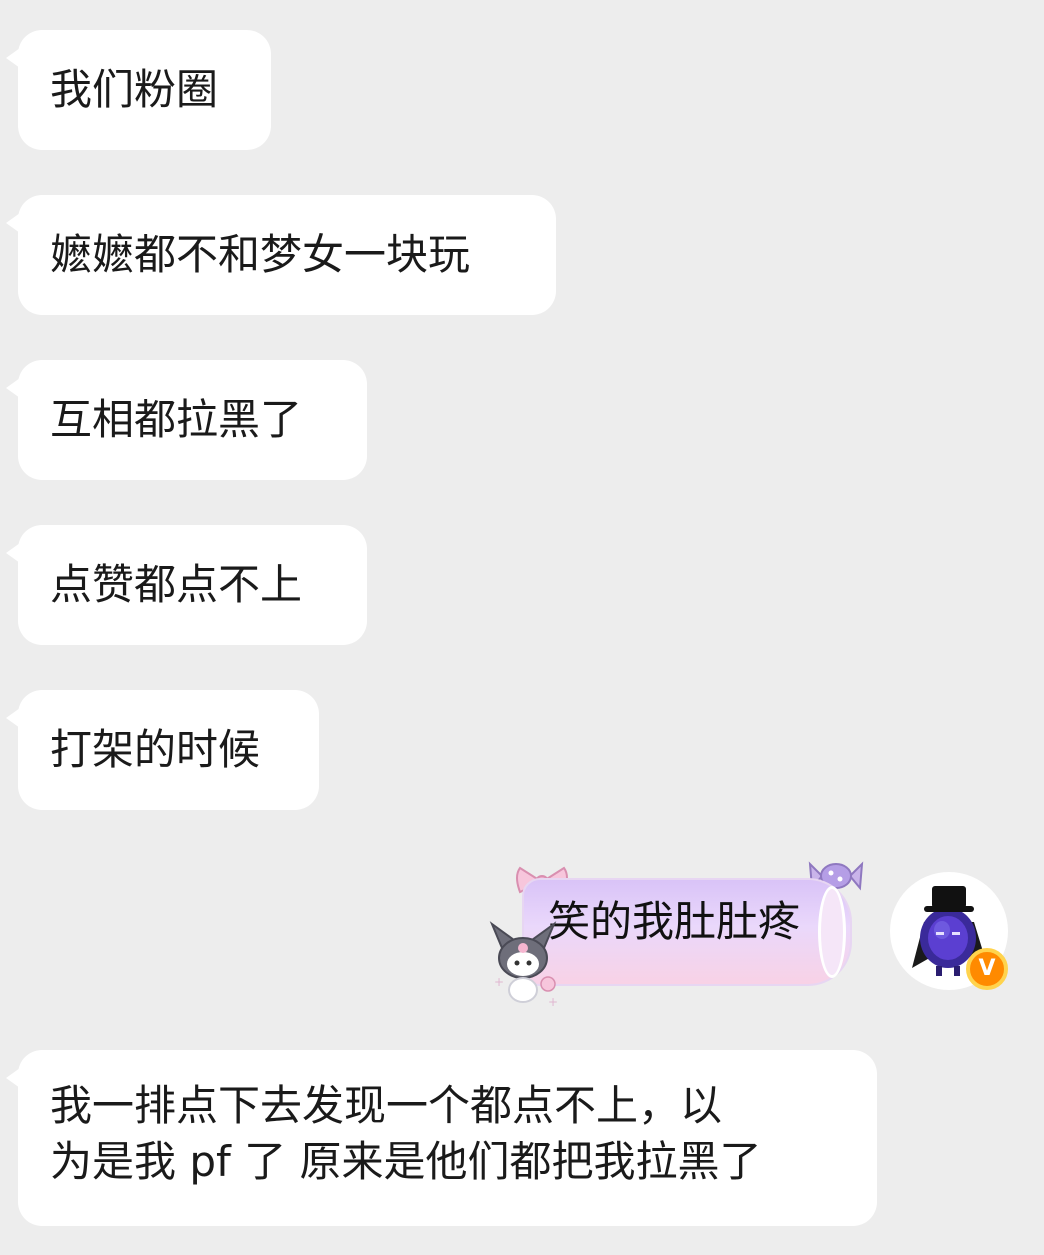 Image resolution: width=1044 pixels, height=1255 pixels. I want to click on kuromi-character-icon: + +, so click(523, 964).